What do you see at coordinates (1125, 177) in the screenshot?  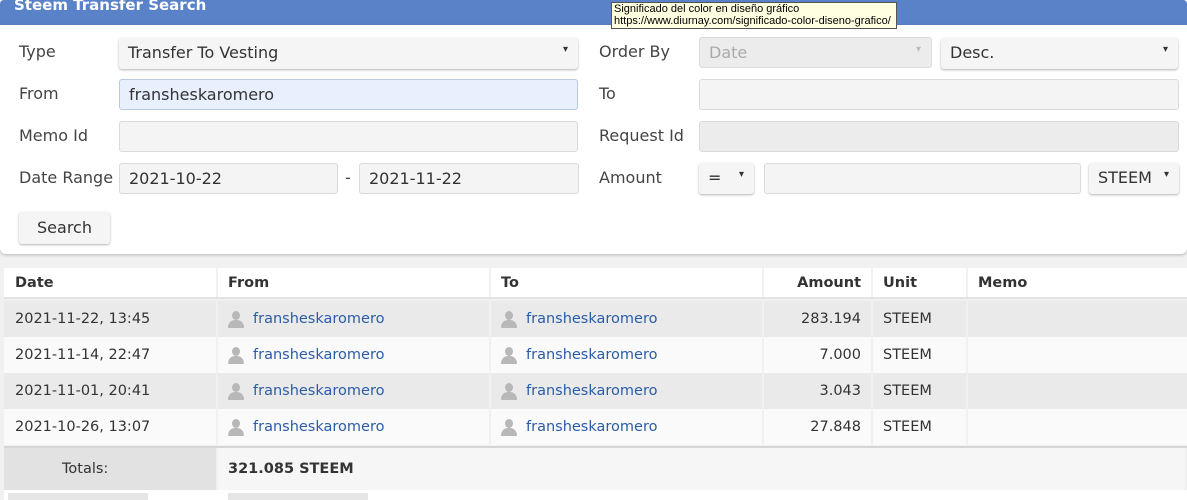 I see `amount-unit-value: STEEM` at bounding box center [1125, 177].